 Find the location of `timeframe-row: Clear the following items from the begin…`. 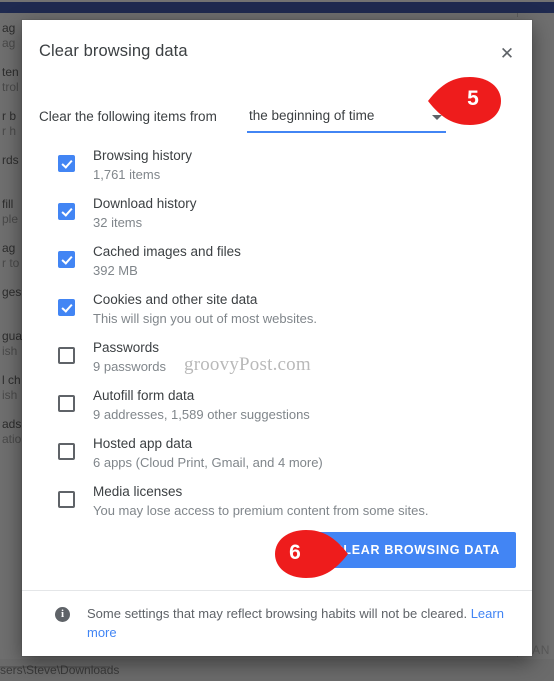

timeframe-row: Clear the following items from the begin… is located at coordinates (274, 119).